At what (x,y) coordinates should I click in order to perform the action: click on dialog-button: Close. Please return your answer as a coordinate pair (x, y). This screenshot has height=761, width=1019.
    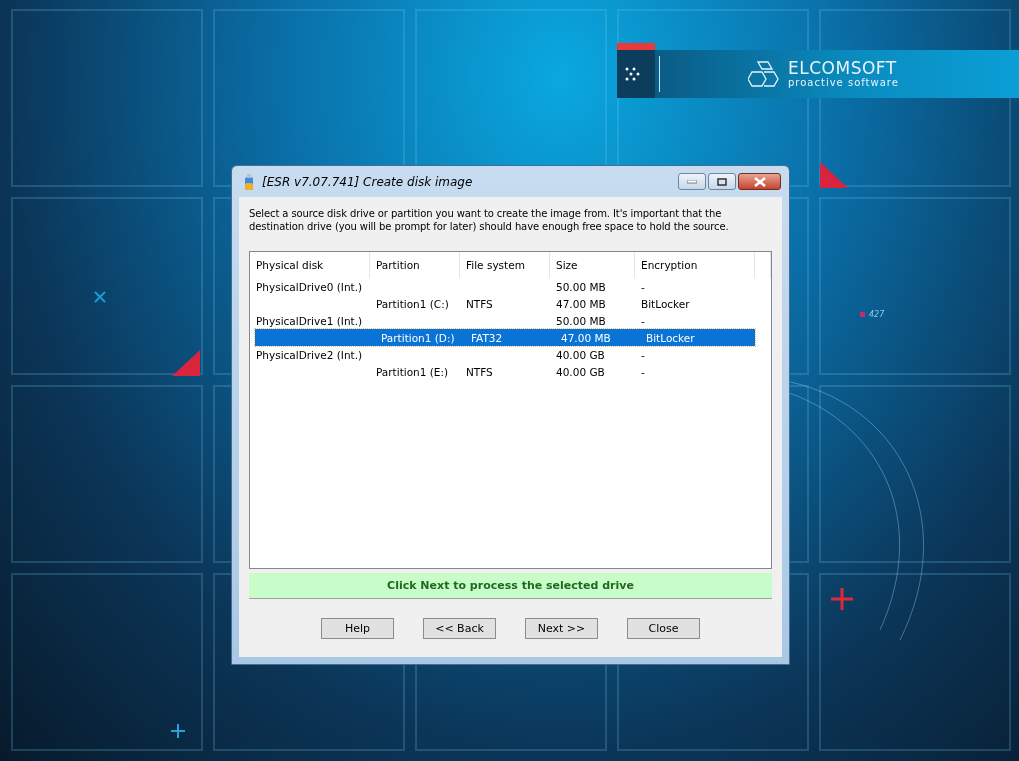
    Looking at the image, I should click on (663, 628).